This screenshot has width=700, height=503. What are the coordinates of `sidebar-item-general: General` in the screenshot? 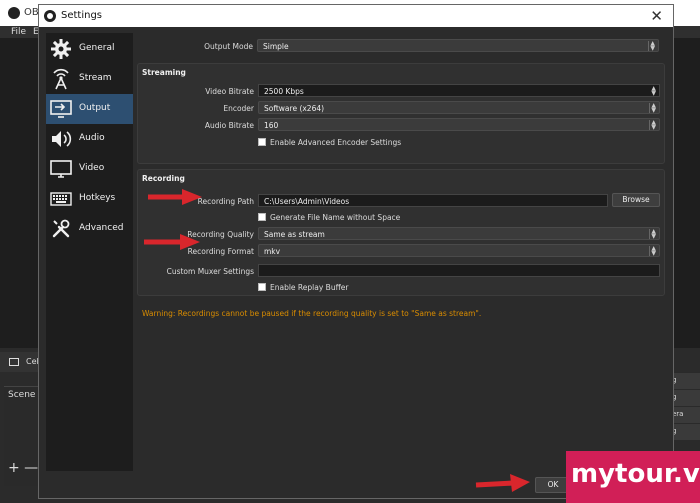 It's located at (89, 49).